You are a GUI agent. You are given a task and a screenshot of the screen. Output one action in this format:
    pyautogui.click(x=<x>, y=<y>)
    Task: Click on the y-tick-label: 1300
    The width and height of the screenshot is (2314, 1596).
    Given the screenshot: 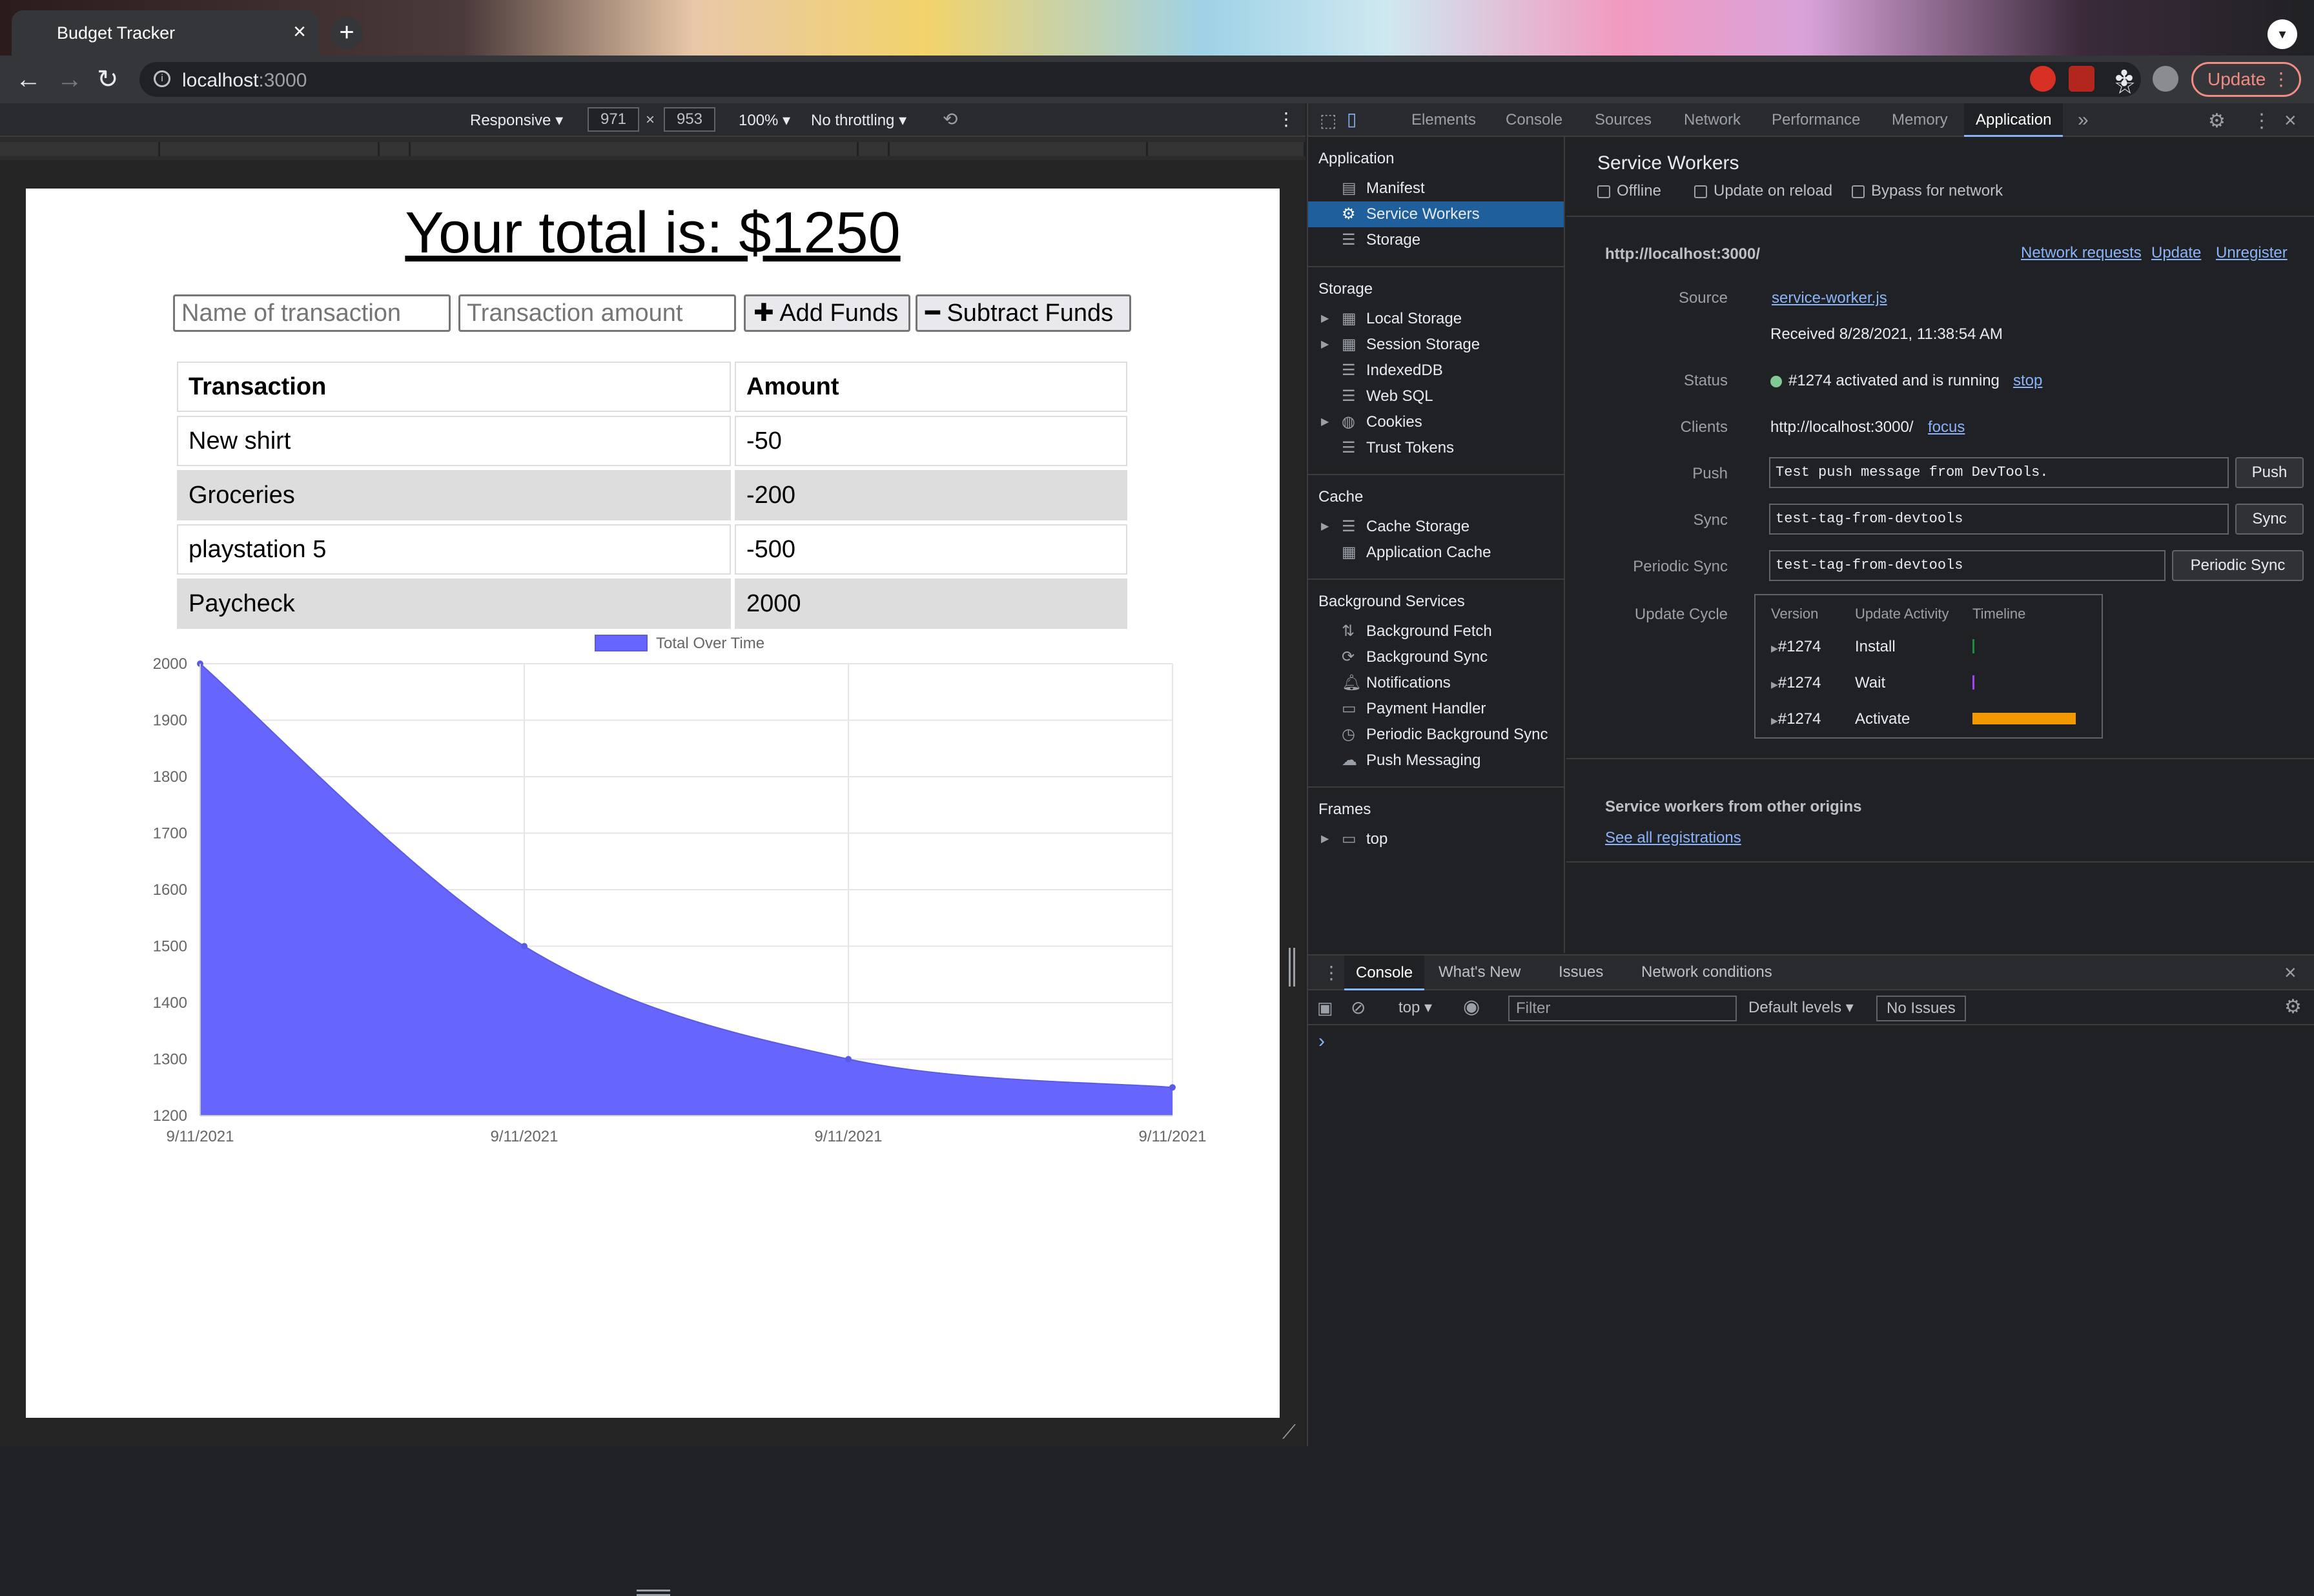 What is the action you would take?
    pyautogui.click(x=170, y=1060)
    